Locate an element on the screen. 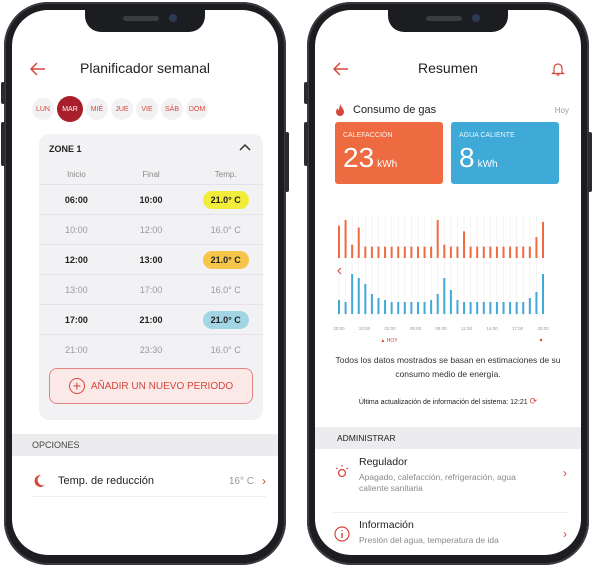  regulator-title: Regulador is located at coordinates (383, 462).